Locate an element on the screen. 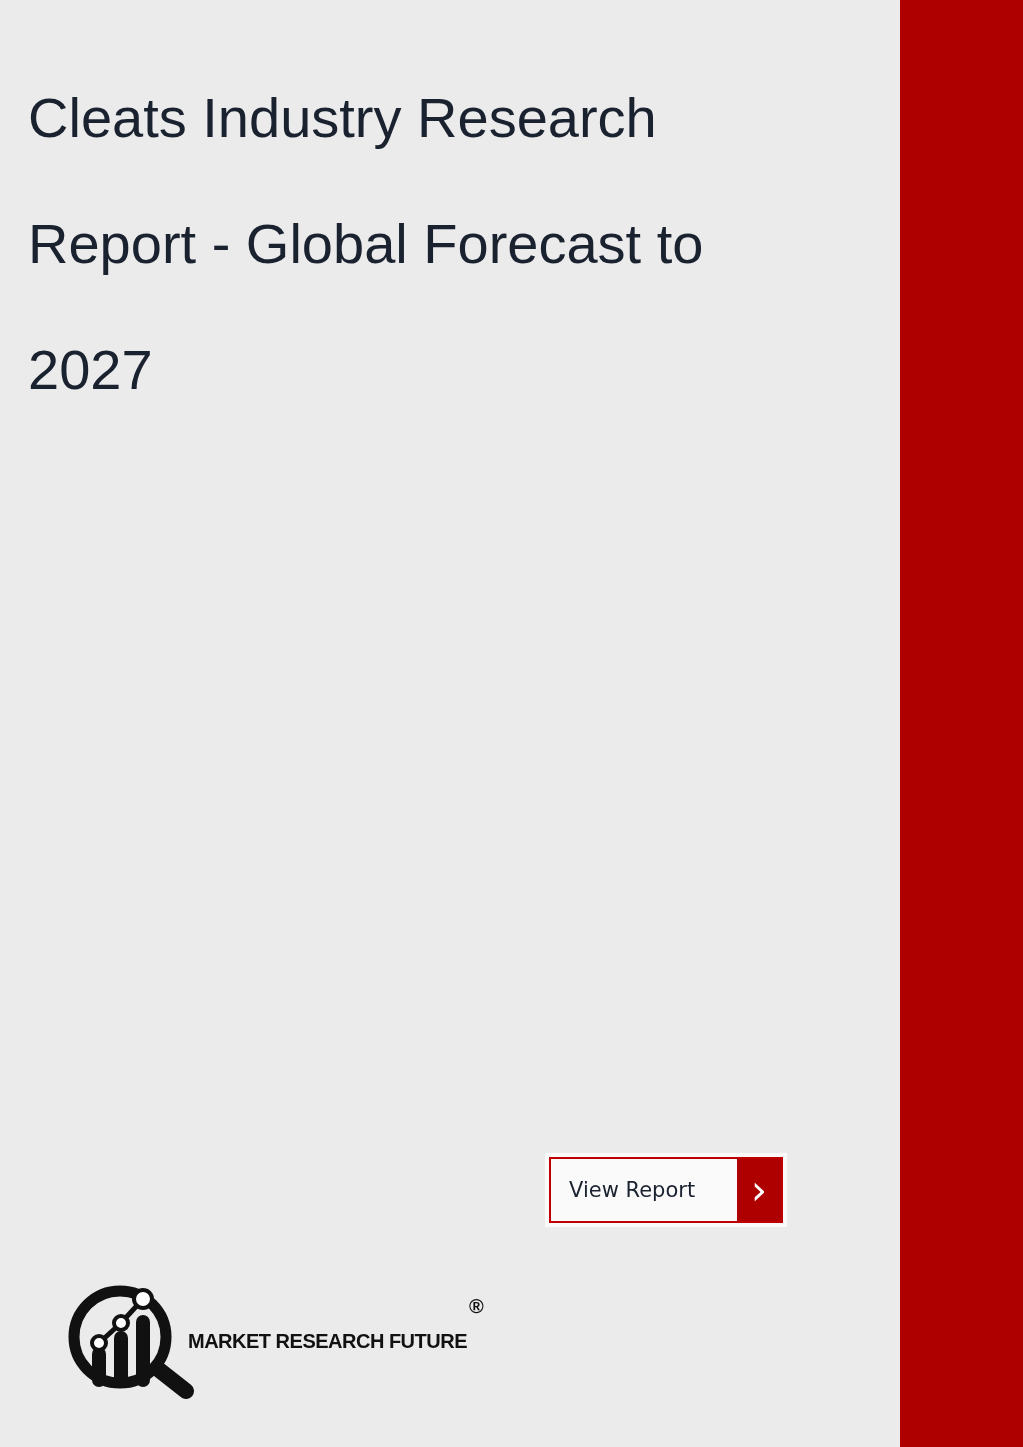 The image size is (1023, 1447). report-title: Cleats Industry Research Report - Global Forecast to 2027 is located at coordinates (366, 244).